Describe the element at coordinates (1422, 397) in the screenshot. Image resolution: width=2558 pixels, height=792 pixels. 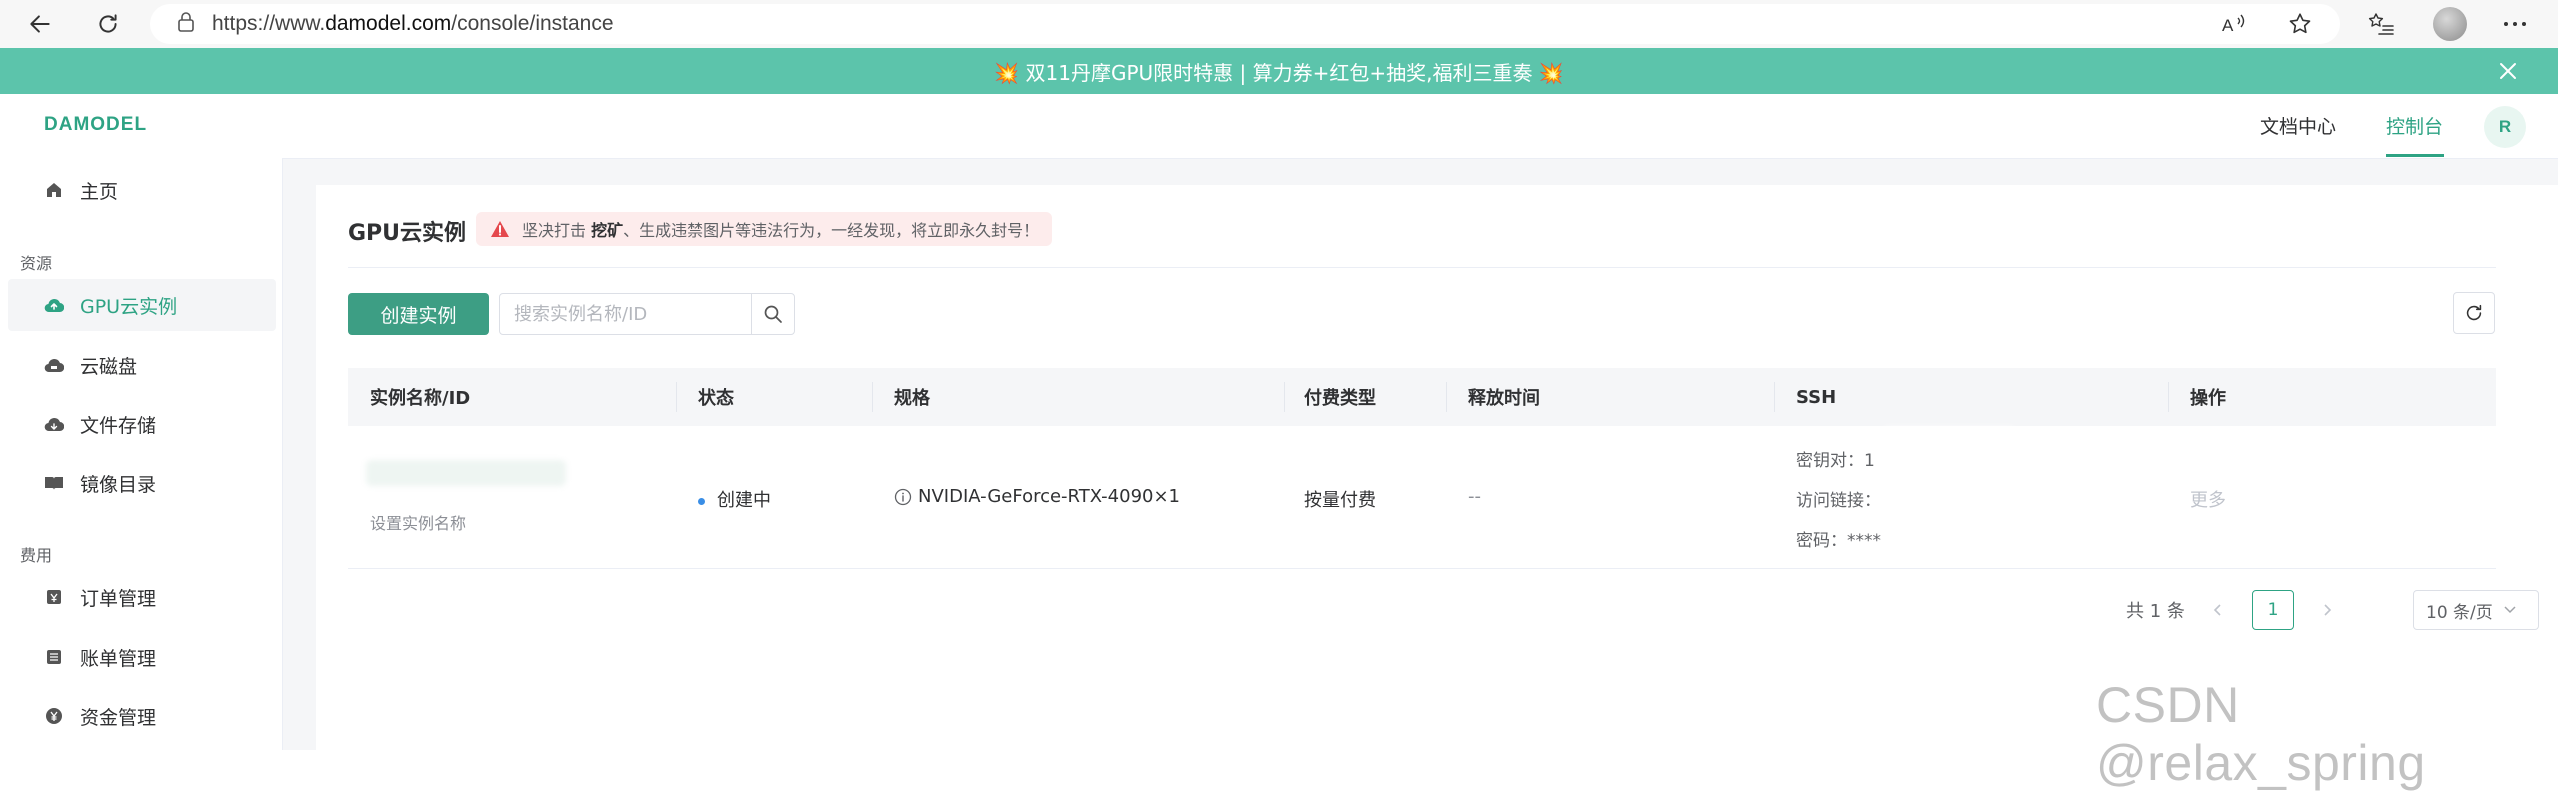
I see `table-header: 实例名称/ID 状态 规格 付费类型 释放时间 SSH 操作` at that location.